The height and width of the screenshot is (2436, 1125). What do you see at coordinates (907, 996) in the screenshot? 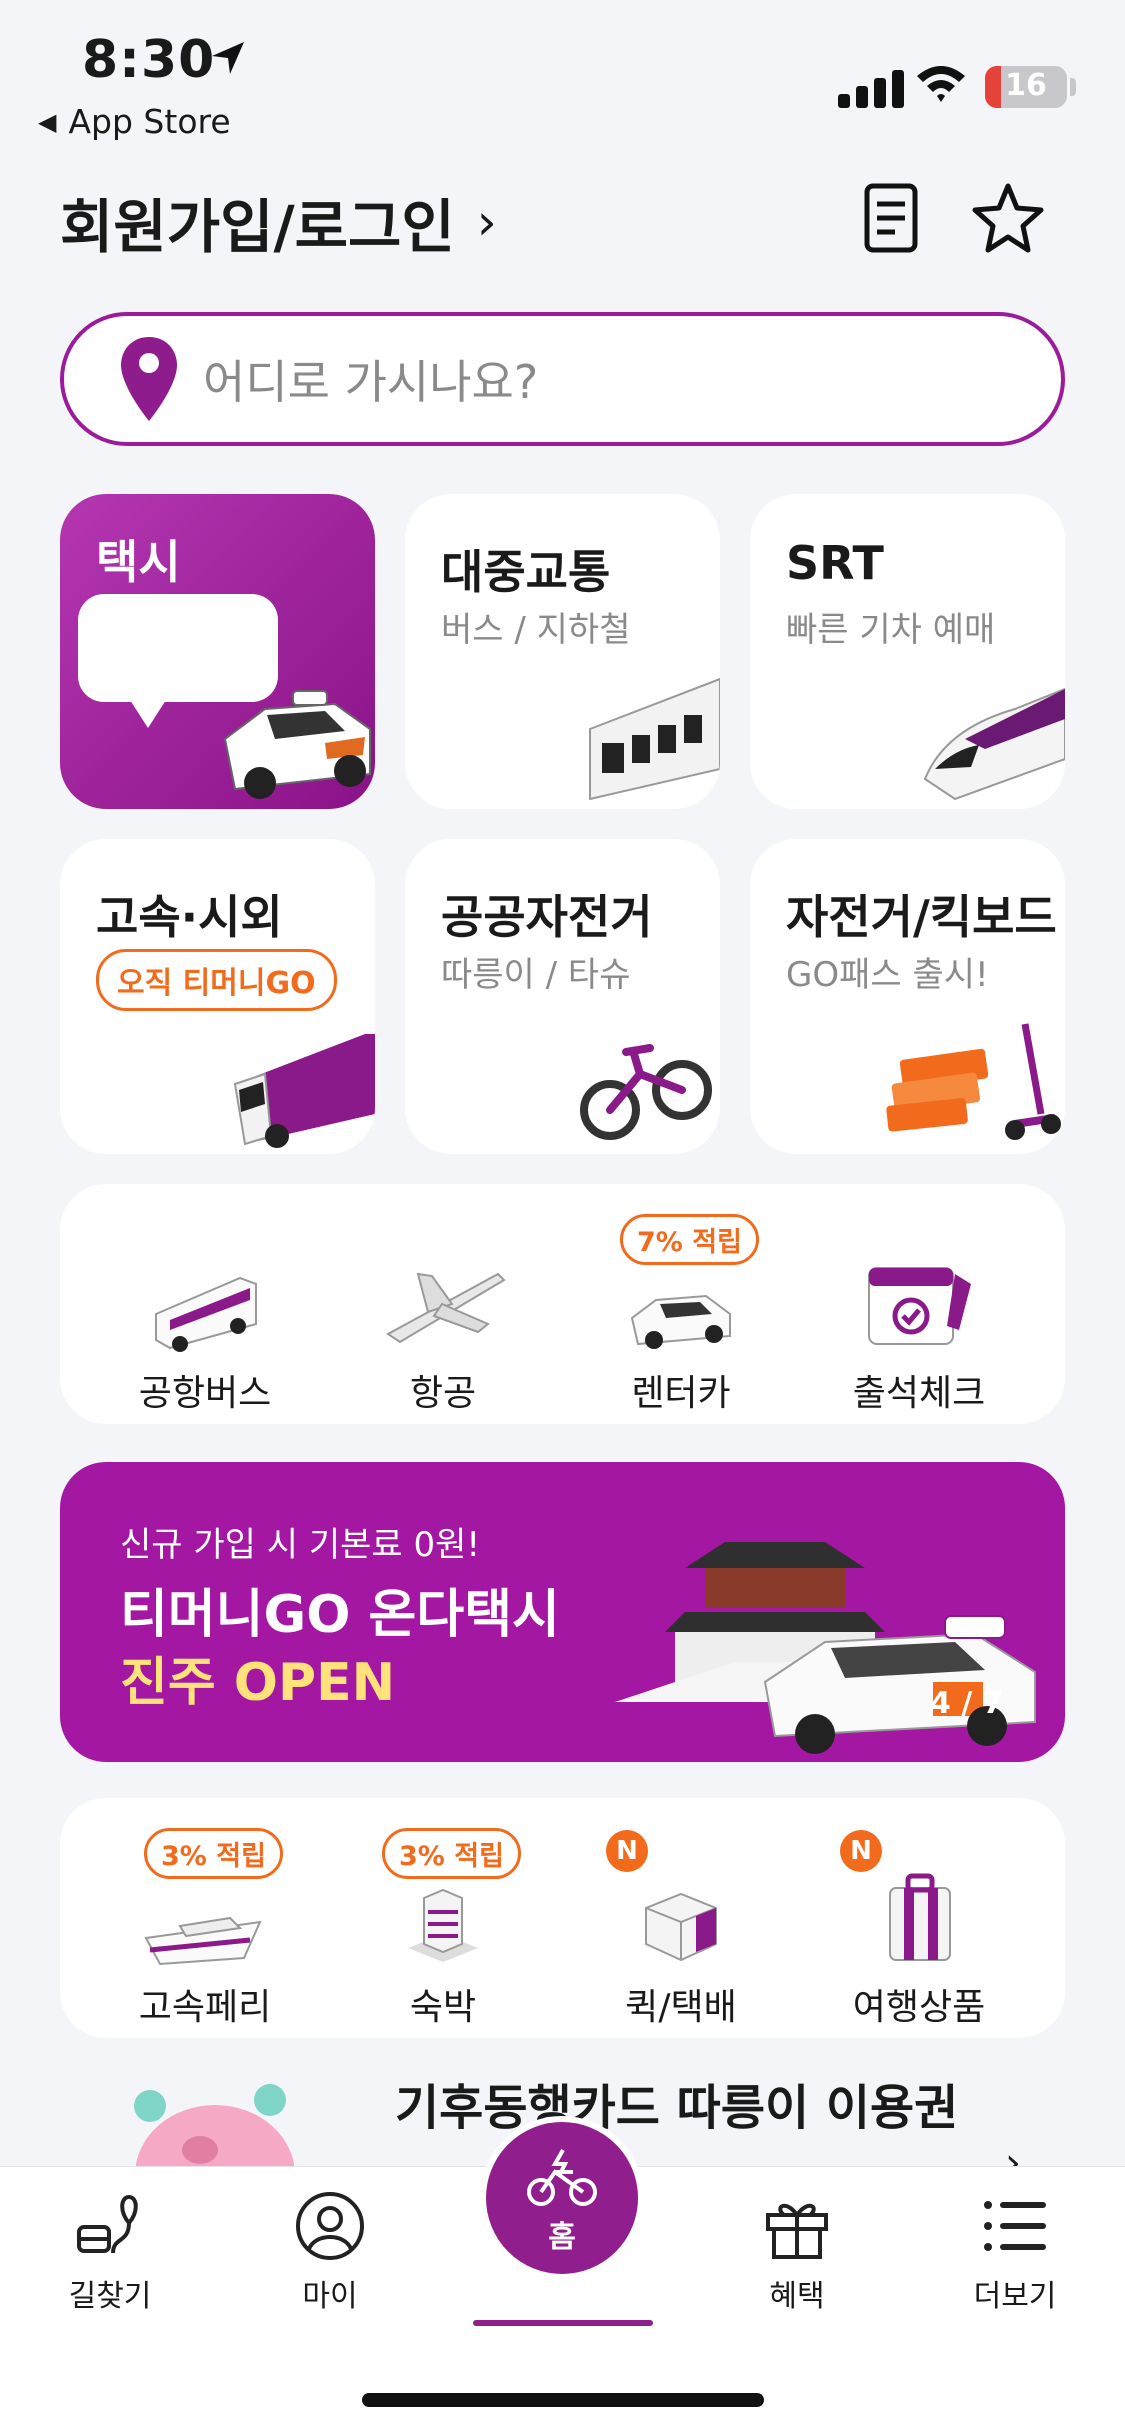
I see `tile-bike-kickboard: 자전거/킥보드 GO패스 출시!` at bounding box center [907, 996].